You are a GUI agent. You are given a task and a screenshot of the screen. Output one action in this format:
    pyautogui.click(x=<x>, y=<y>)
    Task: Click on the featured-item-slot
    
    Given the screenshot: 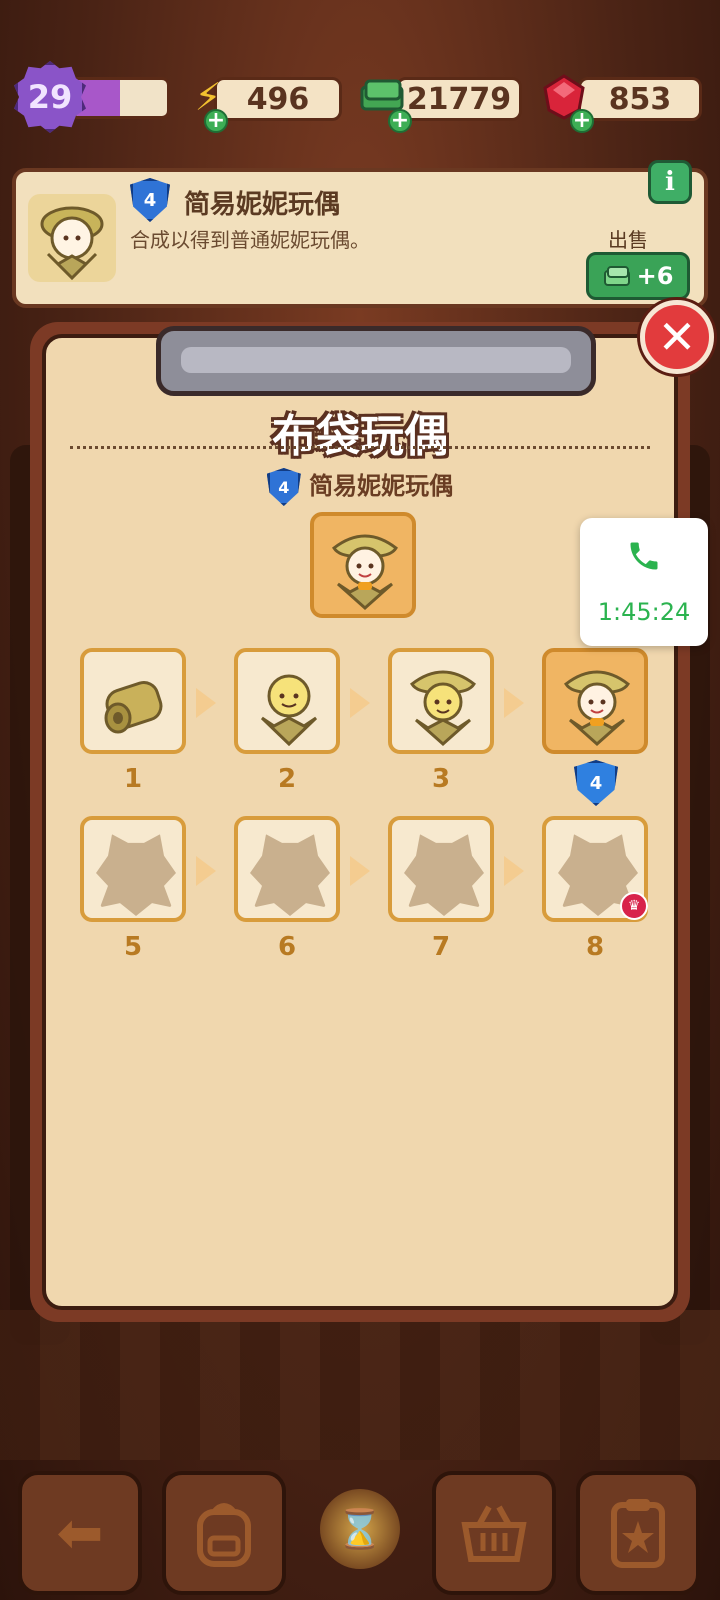 What is the action you would take?
    pyautogui.click(x=363, y=565)
    